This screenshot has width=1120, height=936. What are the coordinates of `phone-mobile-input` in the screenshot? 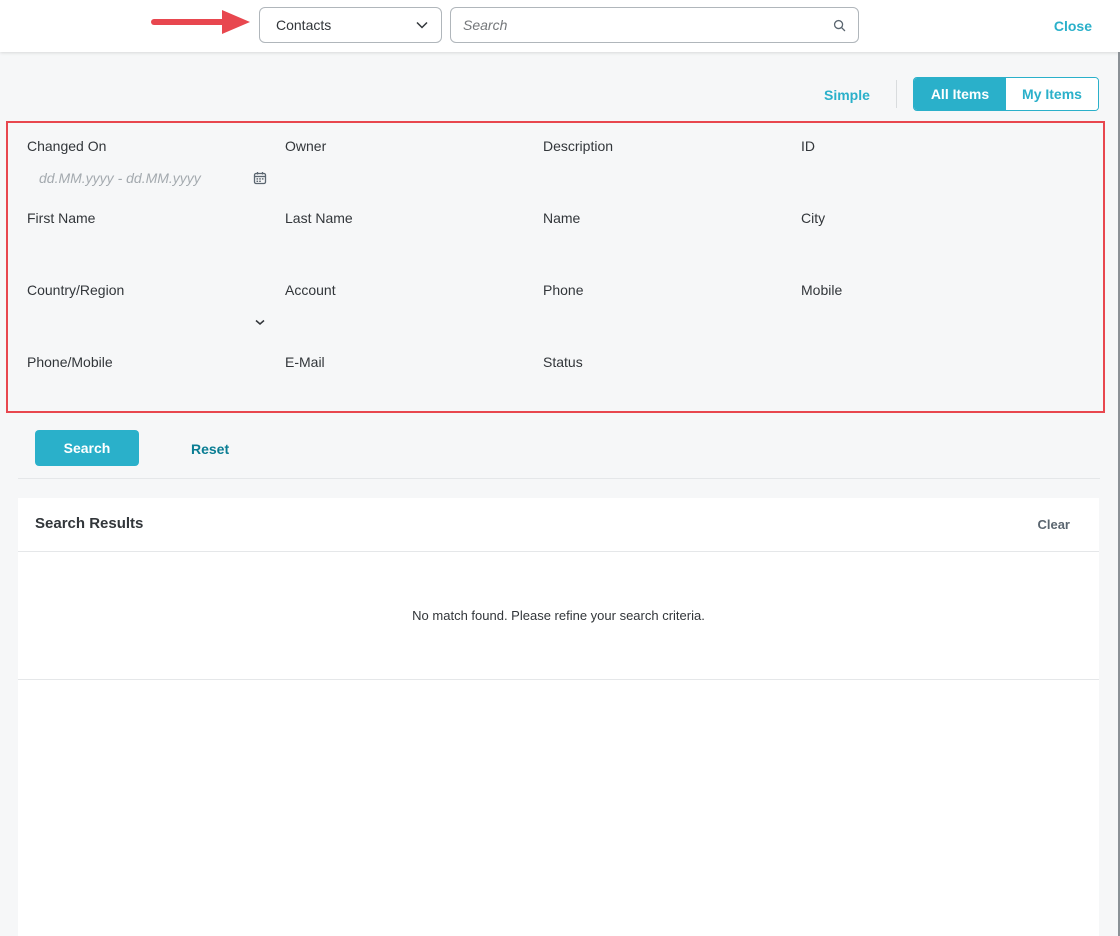 It's located at (147, 394).